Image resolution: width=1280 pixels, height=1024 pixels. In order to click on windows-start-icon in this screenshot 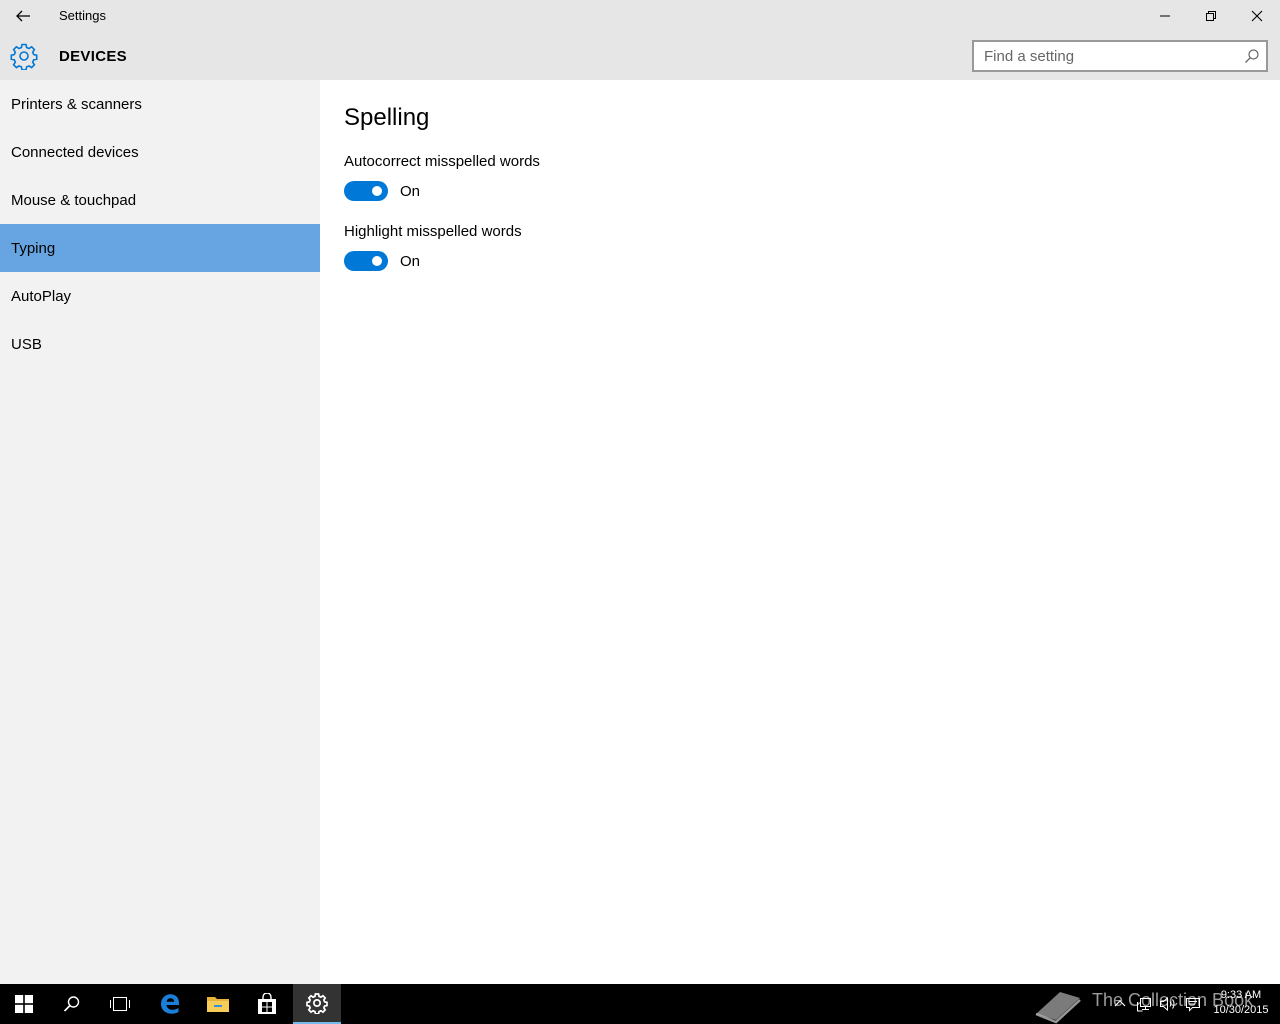, I will do `click(24, 1004)`.